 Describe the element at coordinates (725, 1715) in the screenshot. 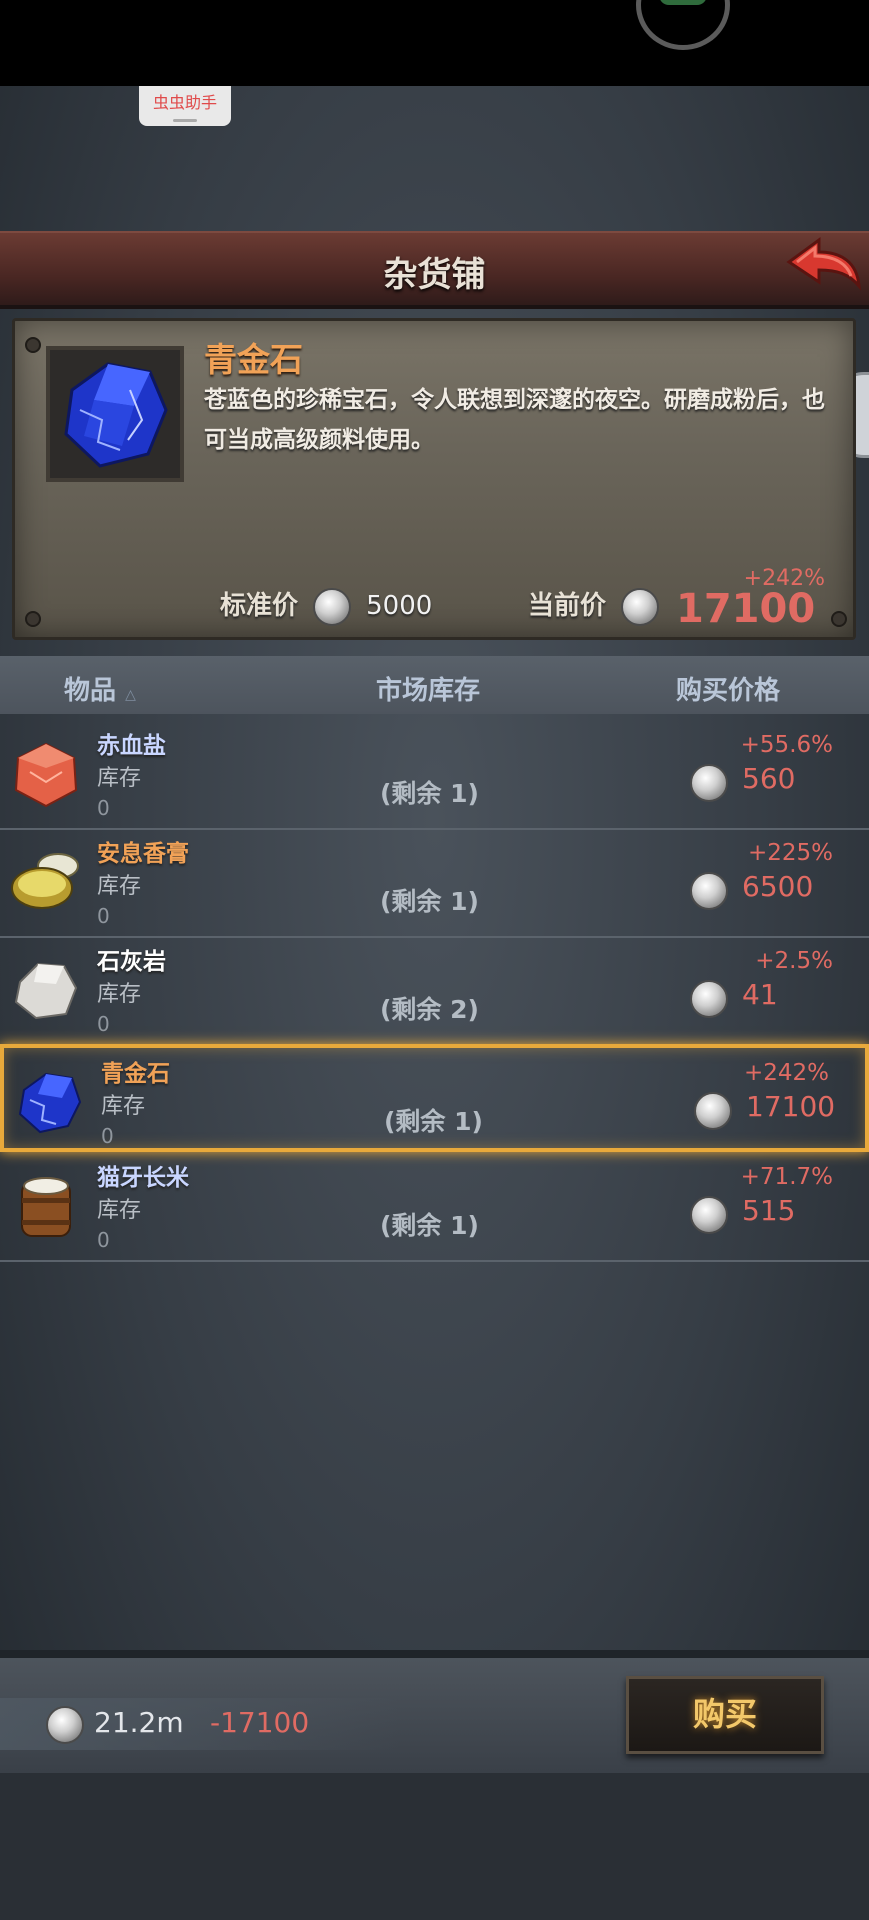

I see `buy-button: 购买` at that location.